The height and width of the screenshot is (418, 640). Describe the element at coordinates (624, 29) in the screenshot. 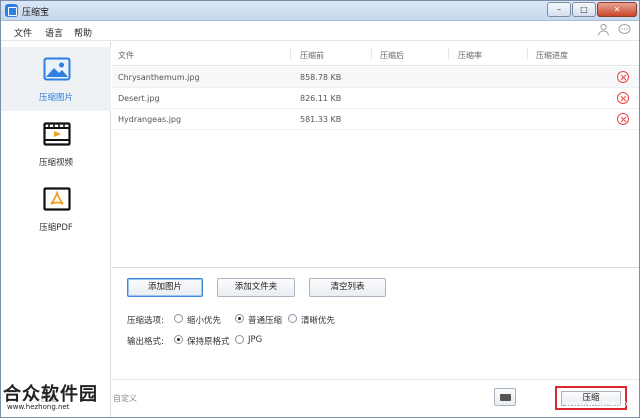

I see `chat-icon` at that location.